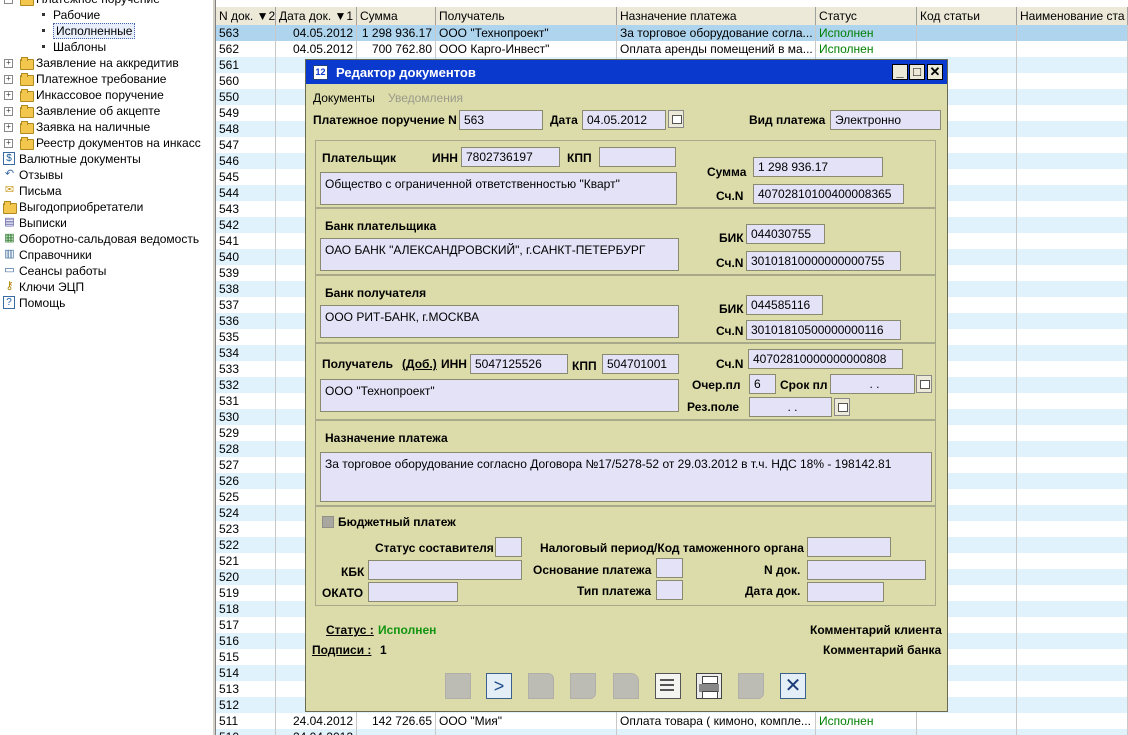 This screenshot has height=735, width=1128. I want to click on reserve-calendar-icon, so click(842, 407).